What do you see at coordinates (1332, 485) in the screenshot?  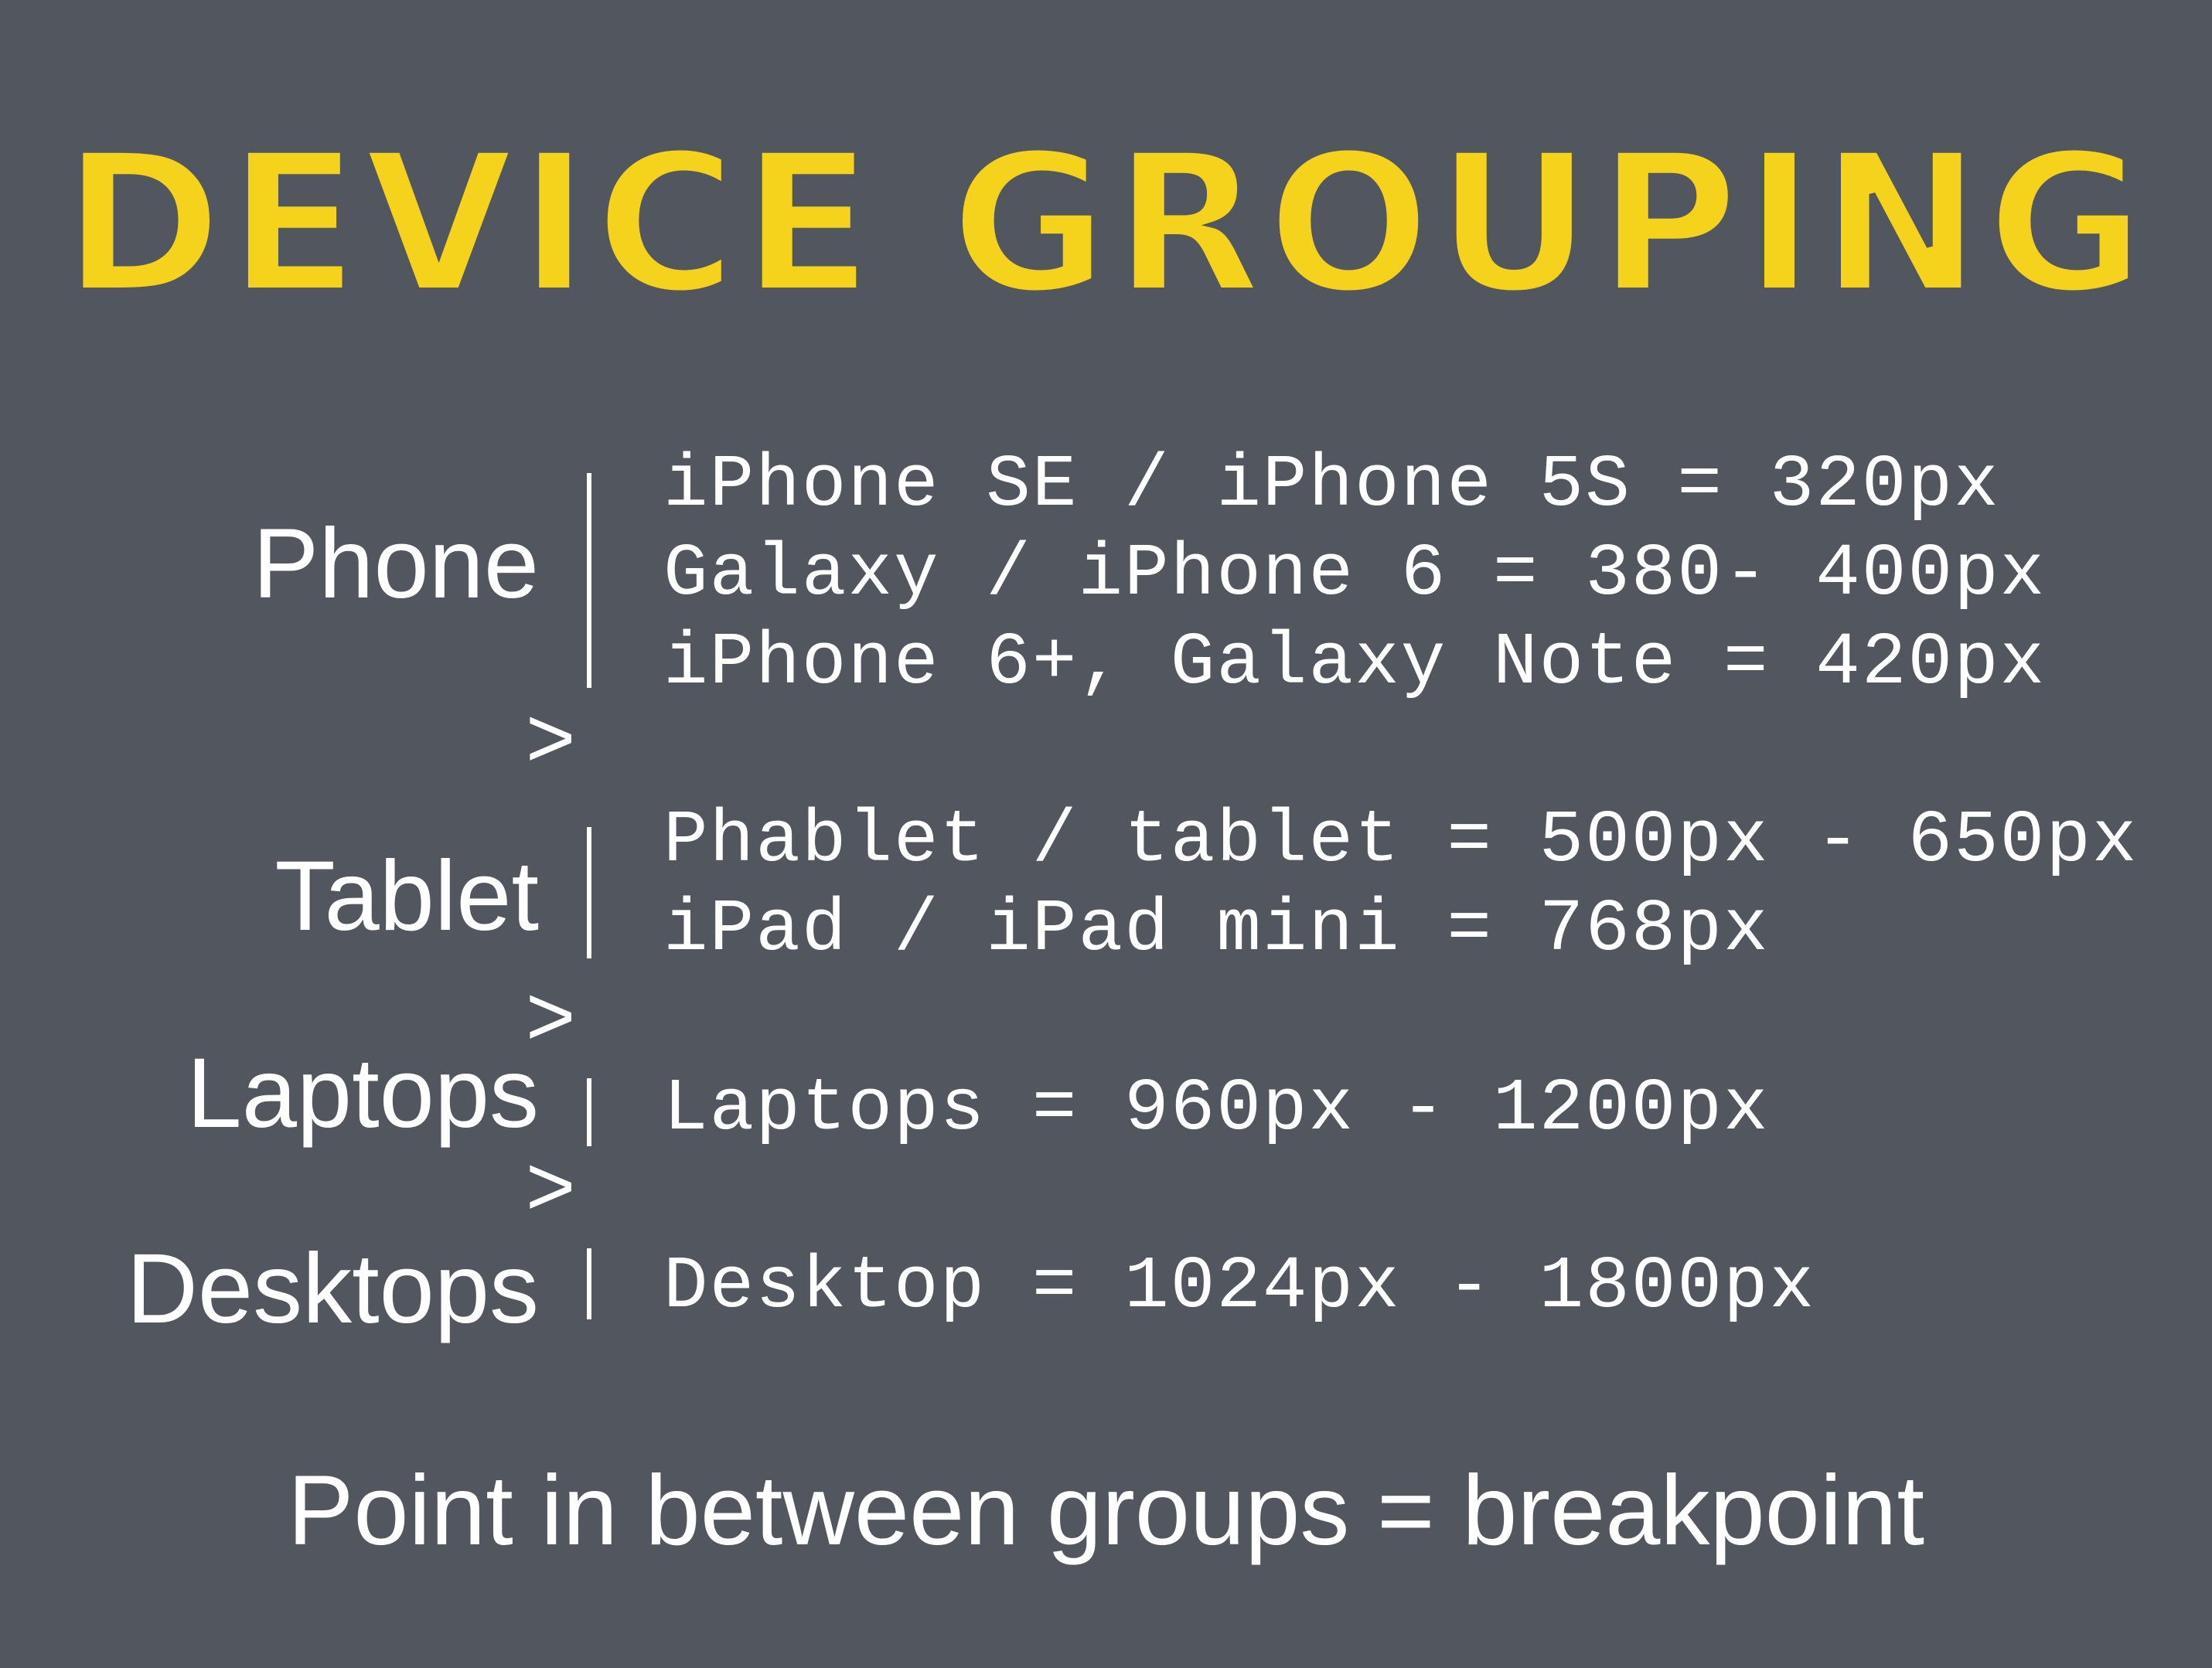 I see `spec-phone-1: iPhone SE / iPhone 5S = 320px` at bounding box center [1332, 485].